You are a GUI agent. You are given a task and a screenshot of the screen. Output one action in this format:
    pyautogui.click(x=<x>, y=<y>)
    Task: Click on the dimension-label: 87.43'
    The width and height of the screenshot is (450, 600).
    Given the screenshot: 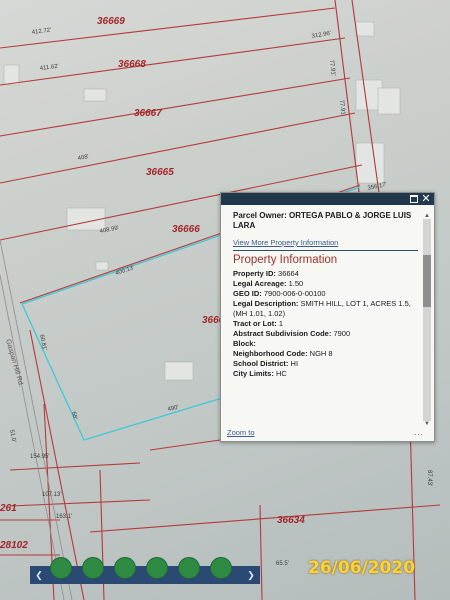 What is the action you would take?
    pyautogui.click(x=429, y=478)
    